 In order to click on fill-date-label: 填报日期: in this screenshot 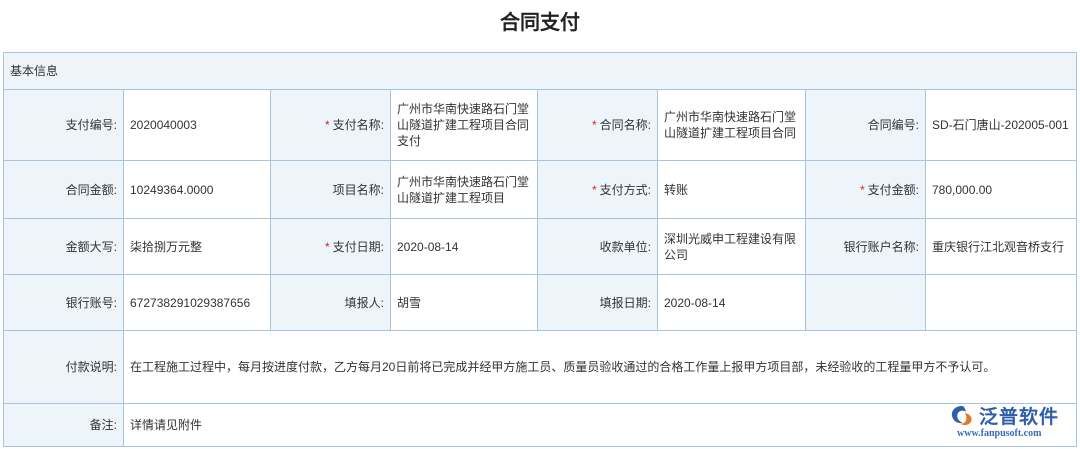, I will do `click(597, 302)`.